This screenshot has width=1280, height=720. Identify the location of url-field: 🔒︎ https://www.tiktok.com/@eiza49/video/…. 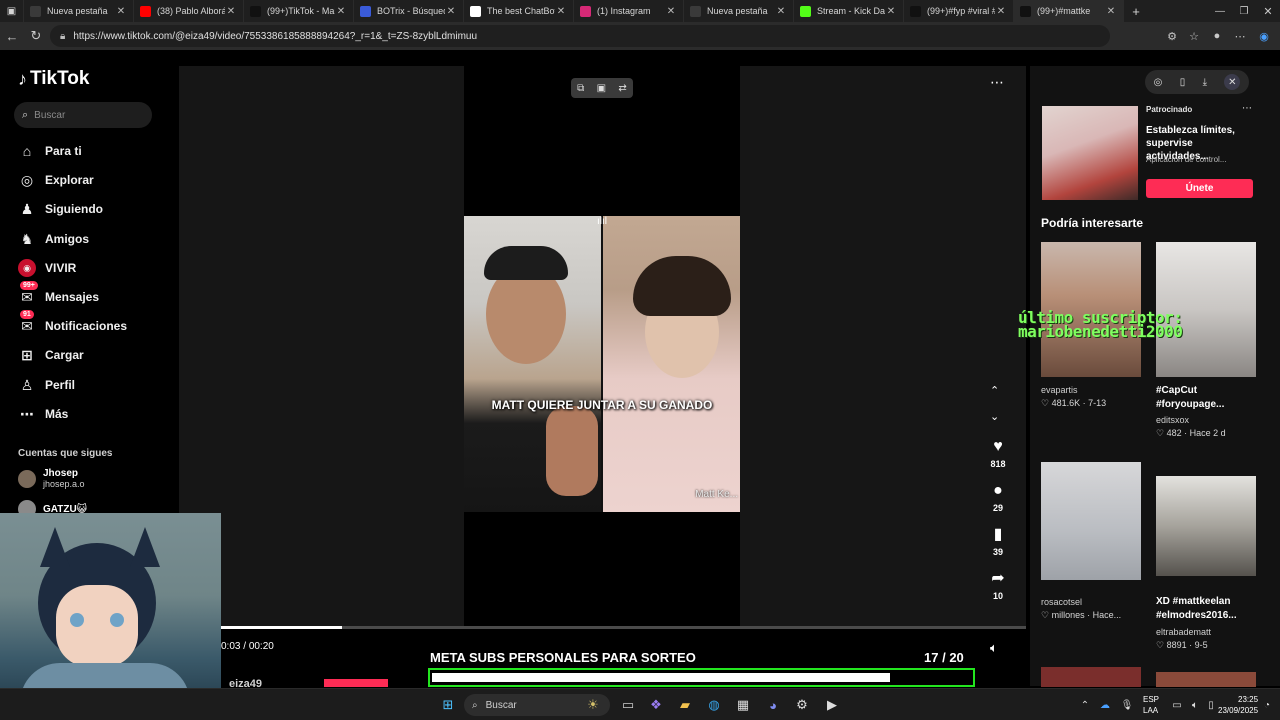
(580, 36).